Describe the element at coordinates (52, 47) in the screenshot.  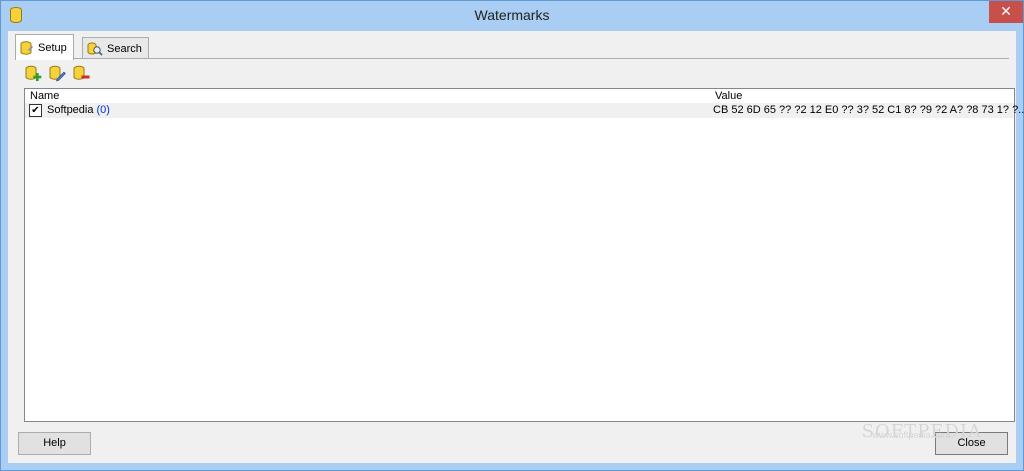
I see `tab-setup-label: Setup` at that location.